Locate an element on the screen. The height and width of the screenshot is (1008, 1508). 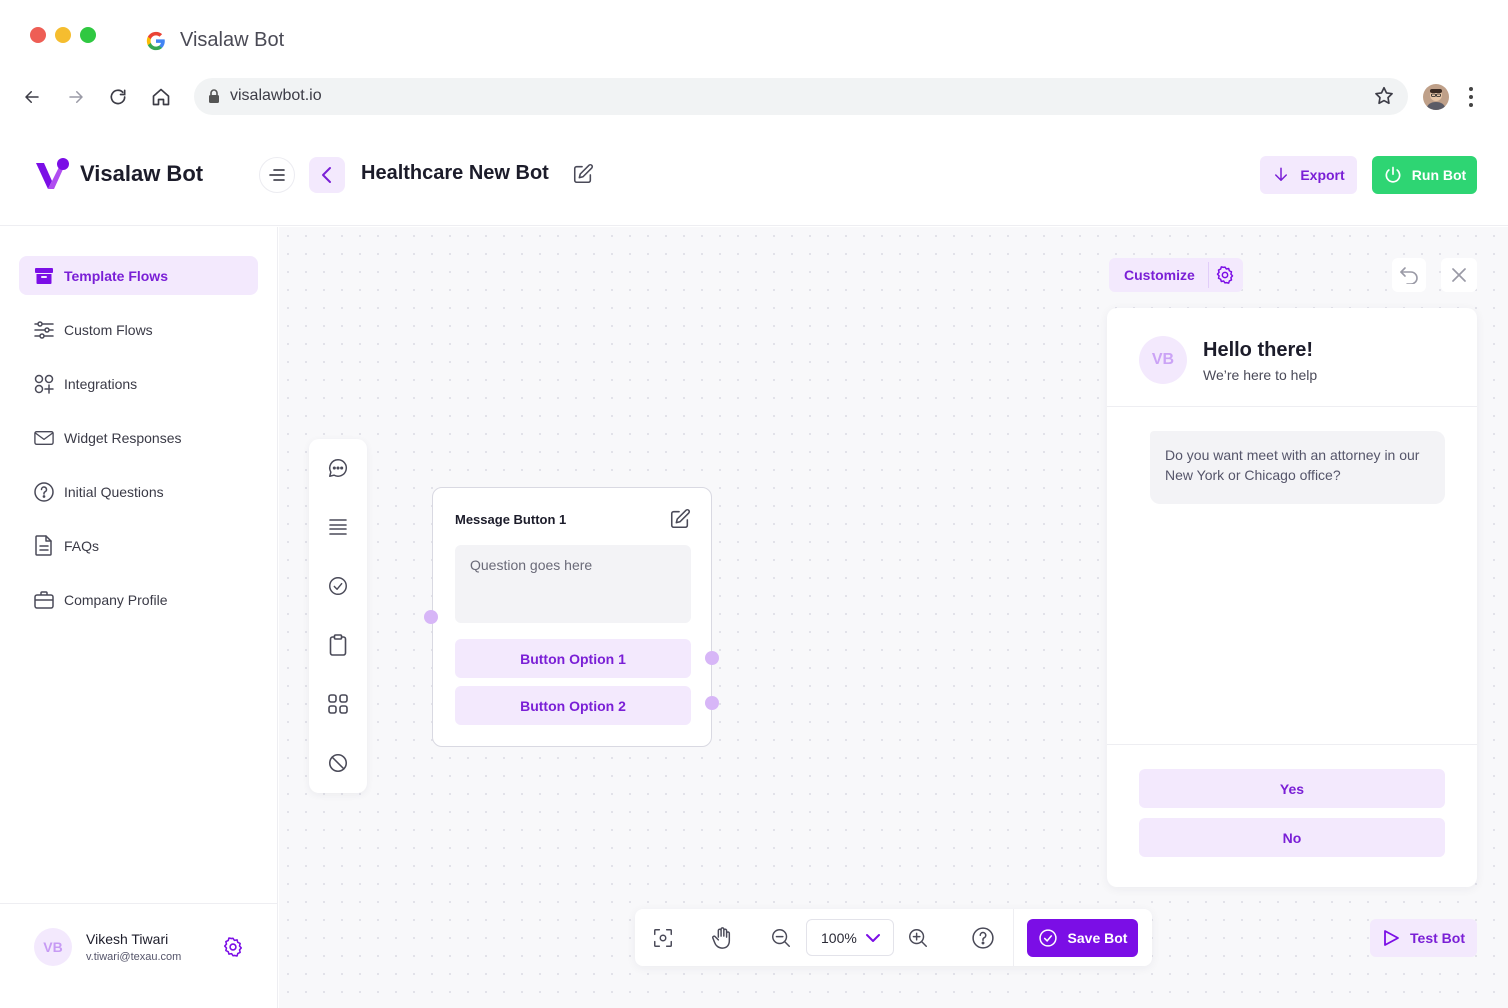
google-icon is located at coordinates (155, 41).